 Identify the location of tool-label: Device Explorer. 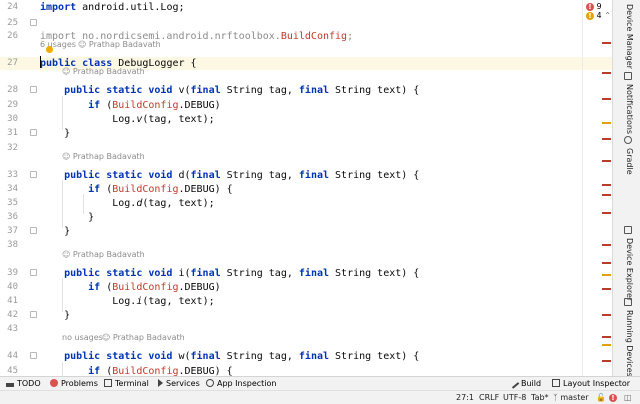
(629, 270).